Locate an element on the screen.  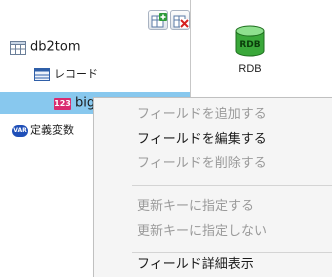
add-table-icon is located at coordinates (159, 20).